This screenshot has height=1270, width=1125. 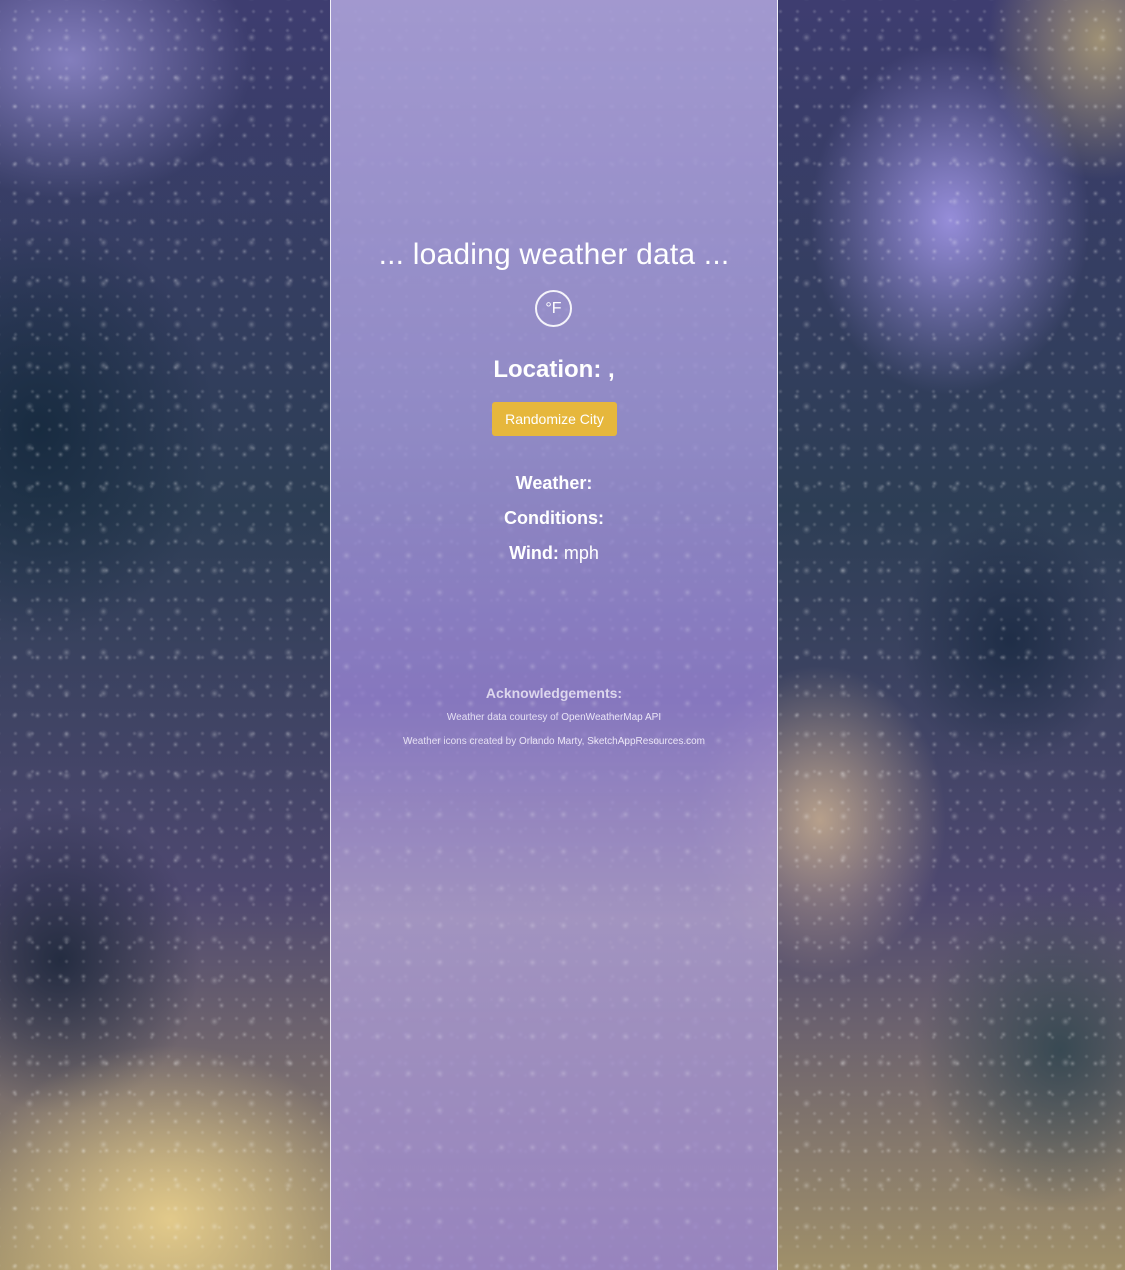 I want to click on location-line: Location: ,, so click(x=554, y=370).